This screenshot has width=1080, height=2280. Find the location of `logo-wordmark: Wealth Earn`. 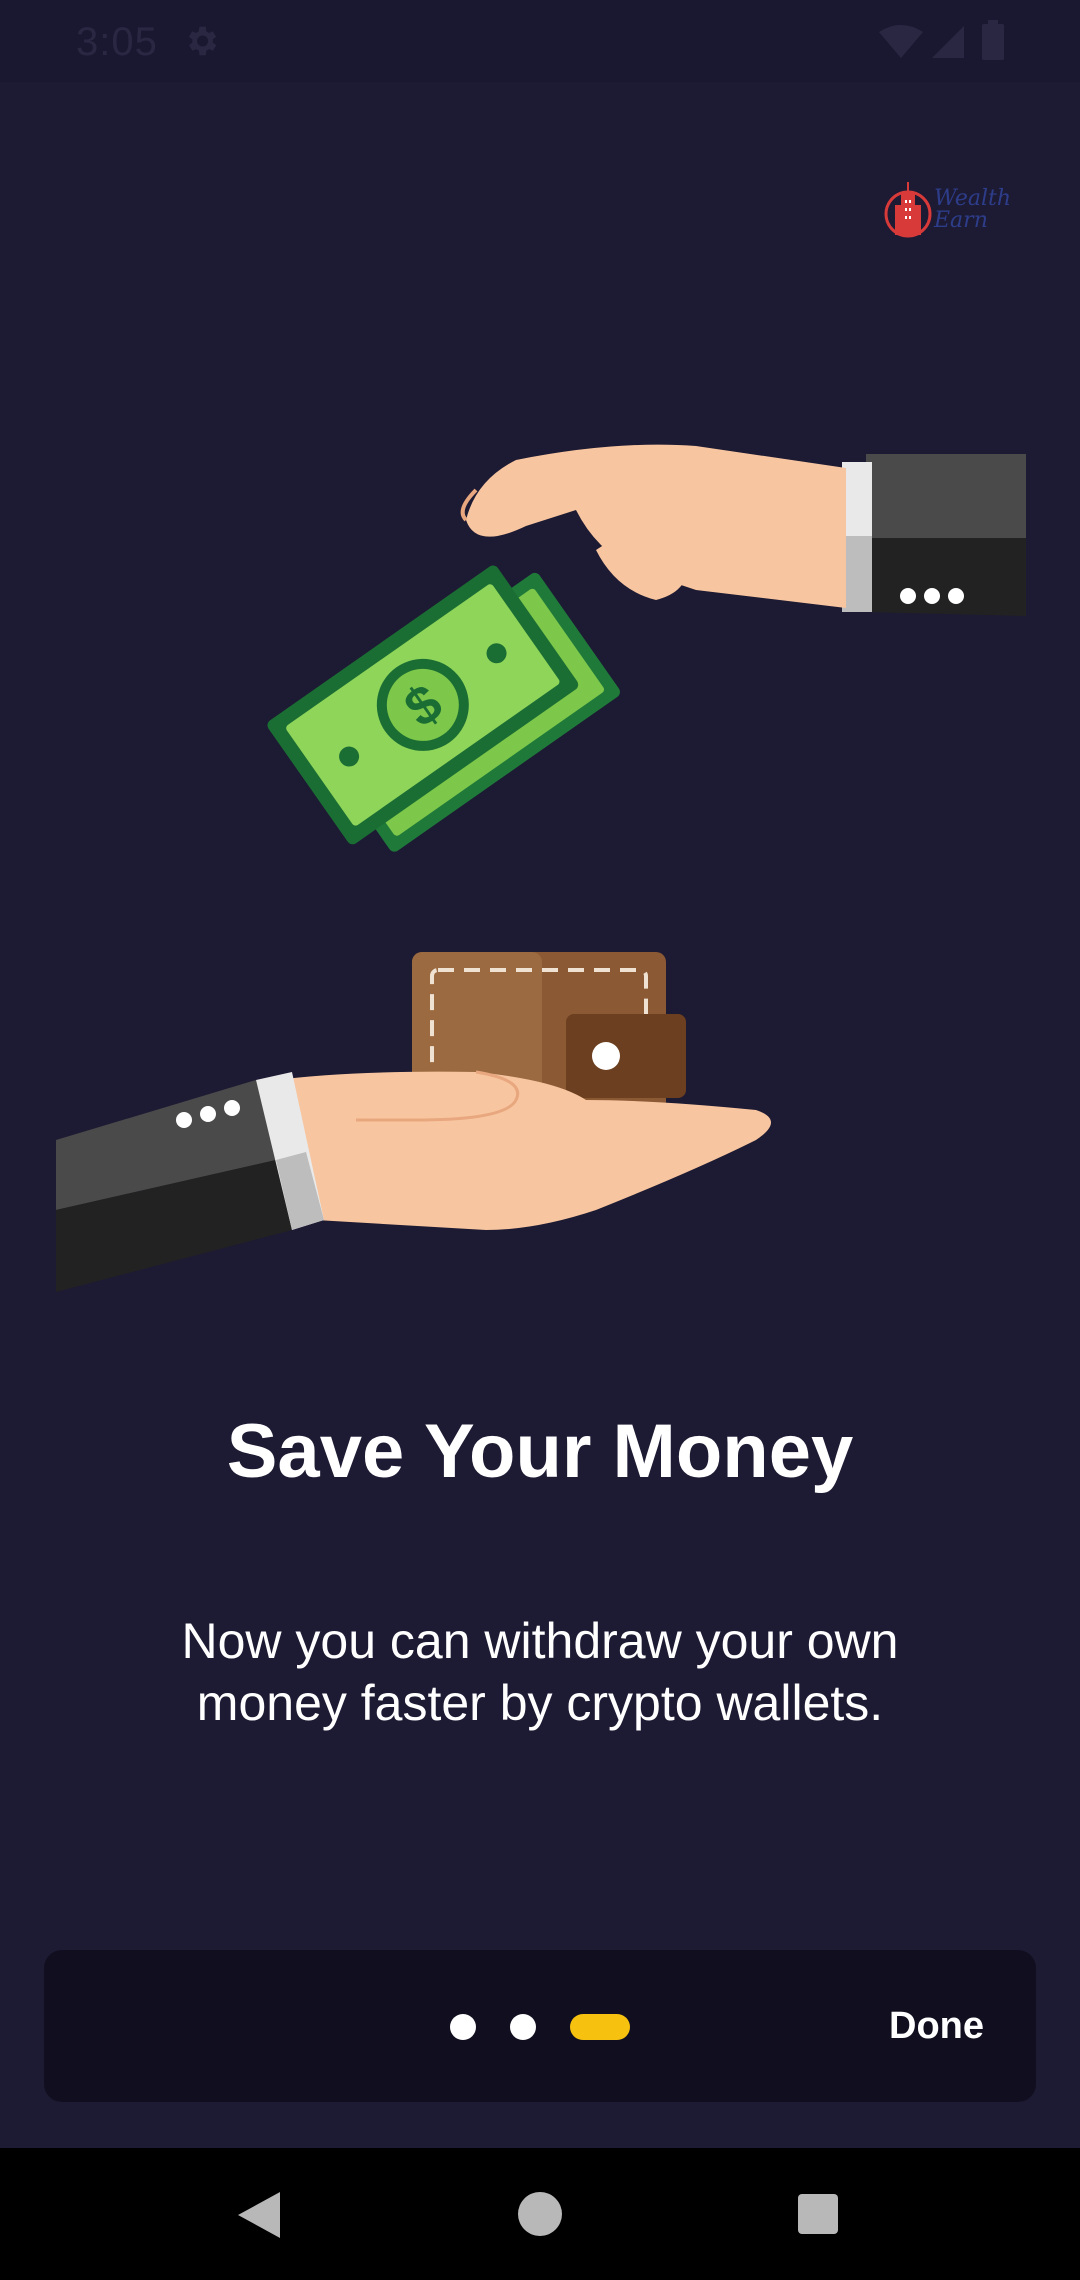

logo-wordmark: Wealth Earn is located at coordinates (972, 210).